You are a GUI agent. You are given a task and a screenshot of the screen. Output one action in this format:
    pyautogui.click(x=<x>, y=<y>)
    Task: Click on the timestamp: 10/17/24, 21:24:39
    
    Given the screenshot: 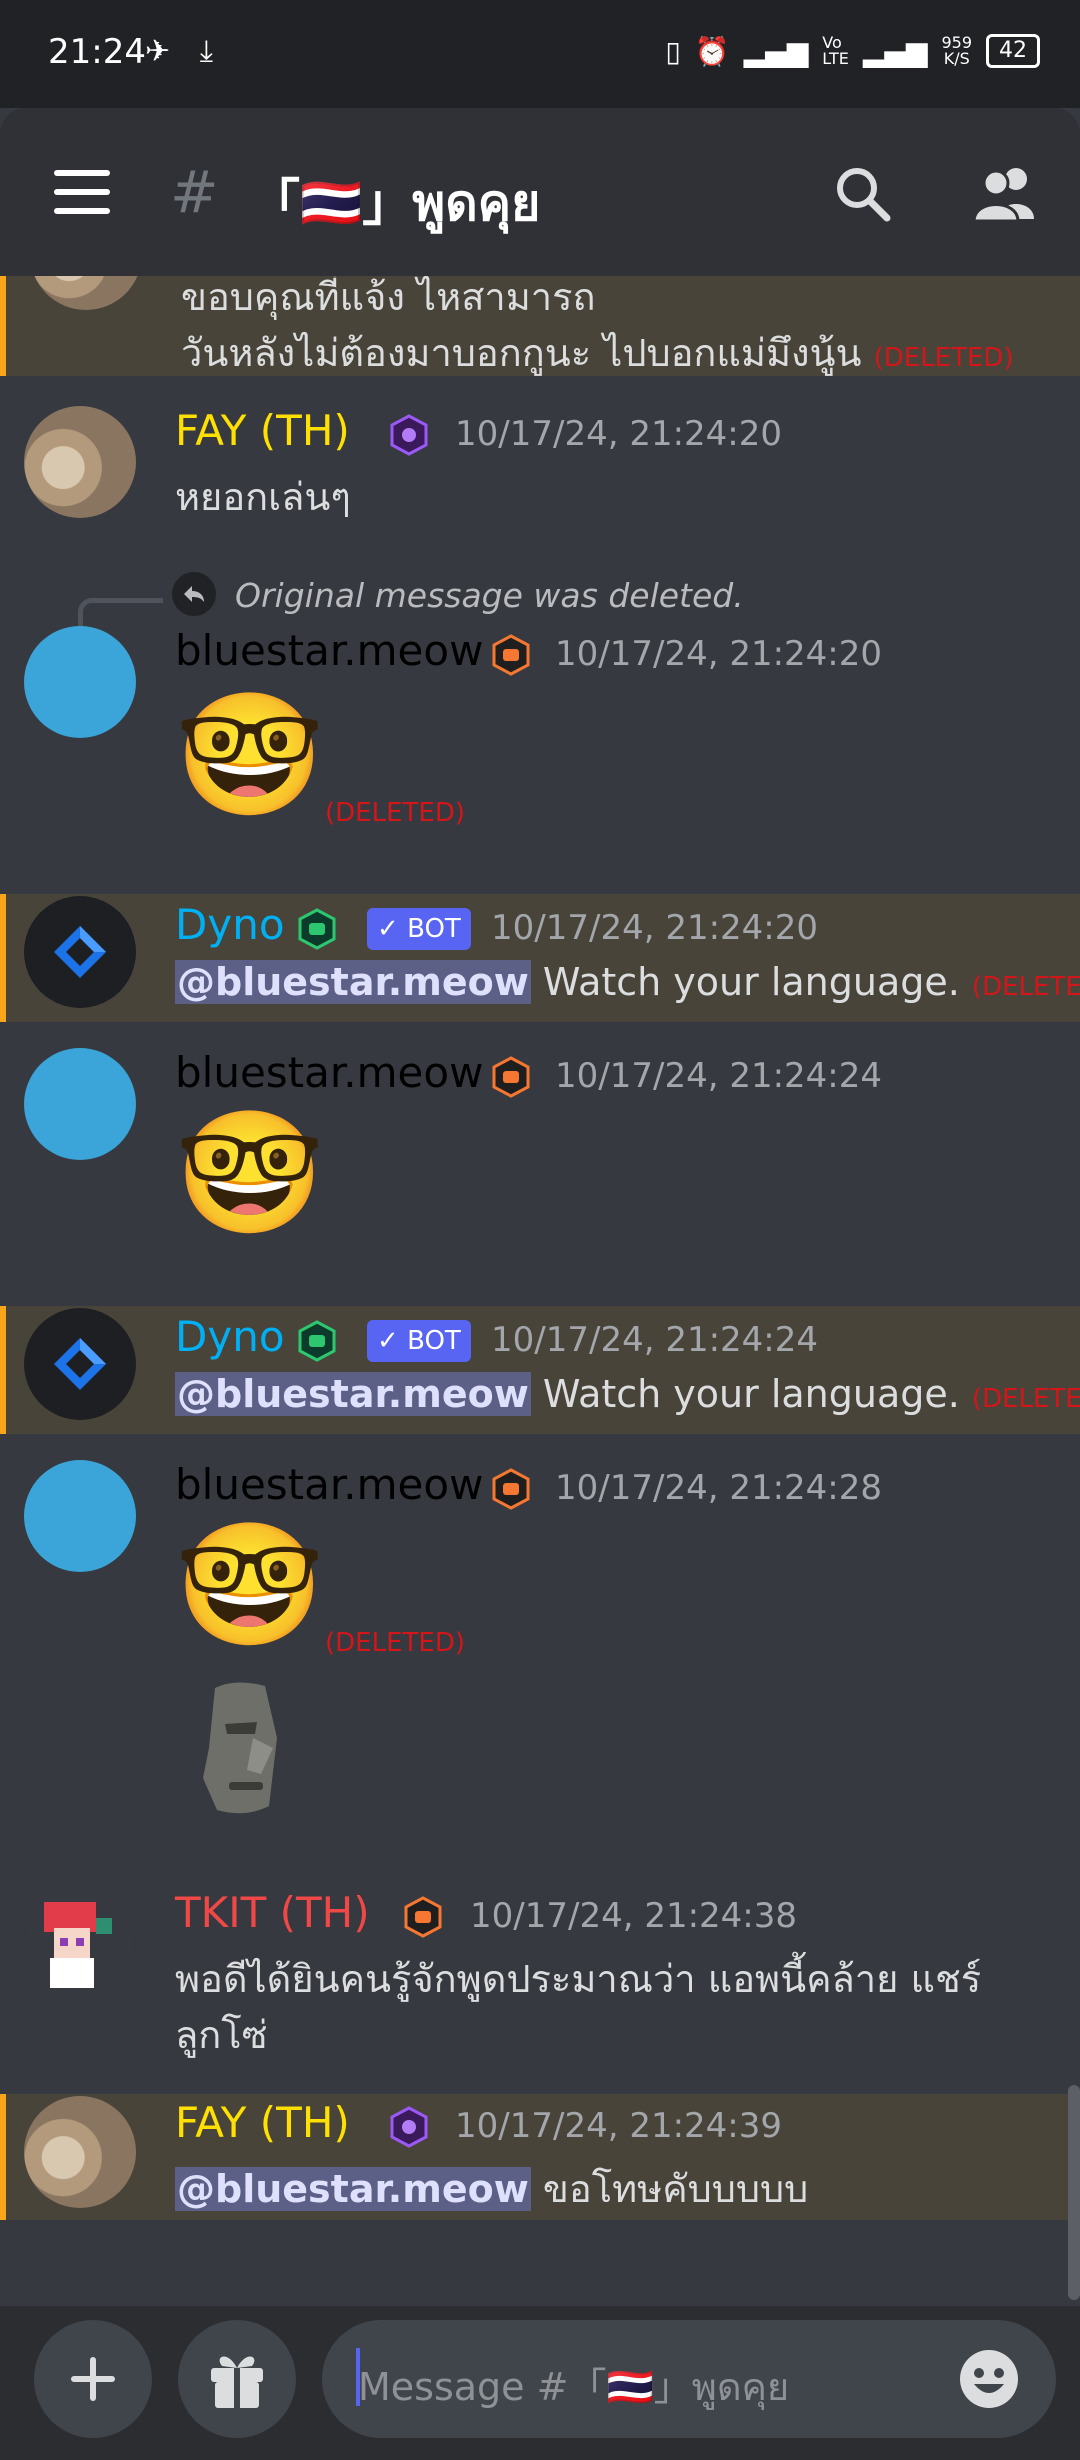 What is the action you would take?
    pyautogui.click(x=619, y=2126)
    